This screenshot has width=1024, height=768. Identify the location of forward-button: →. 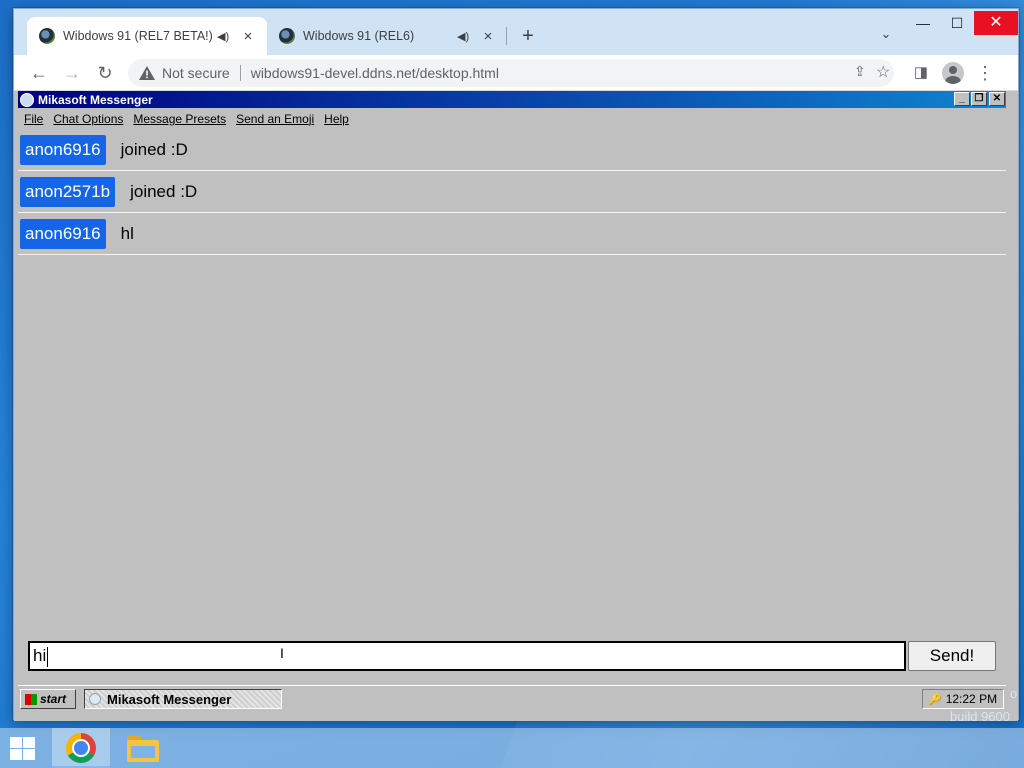
(72, 73).